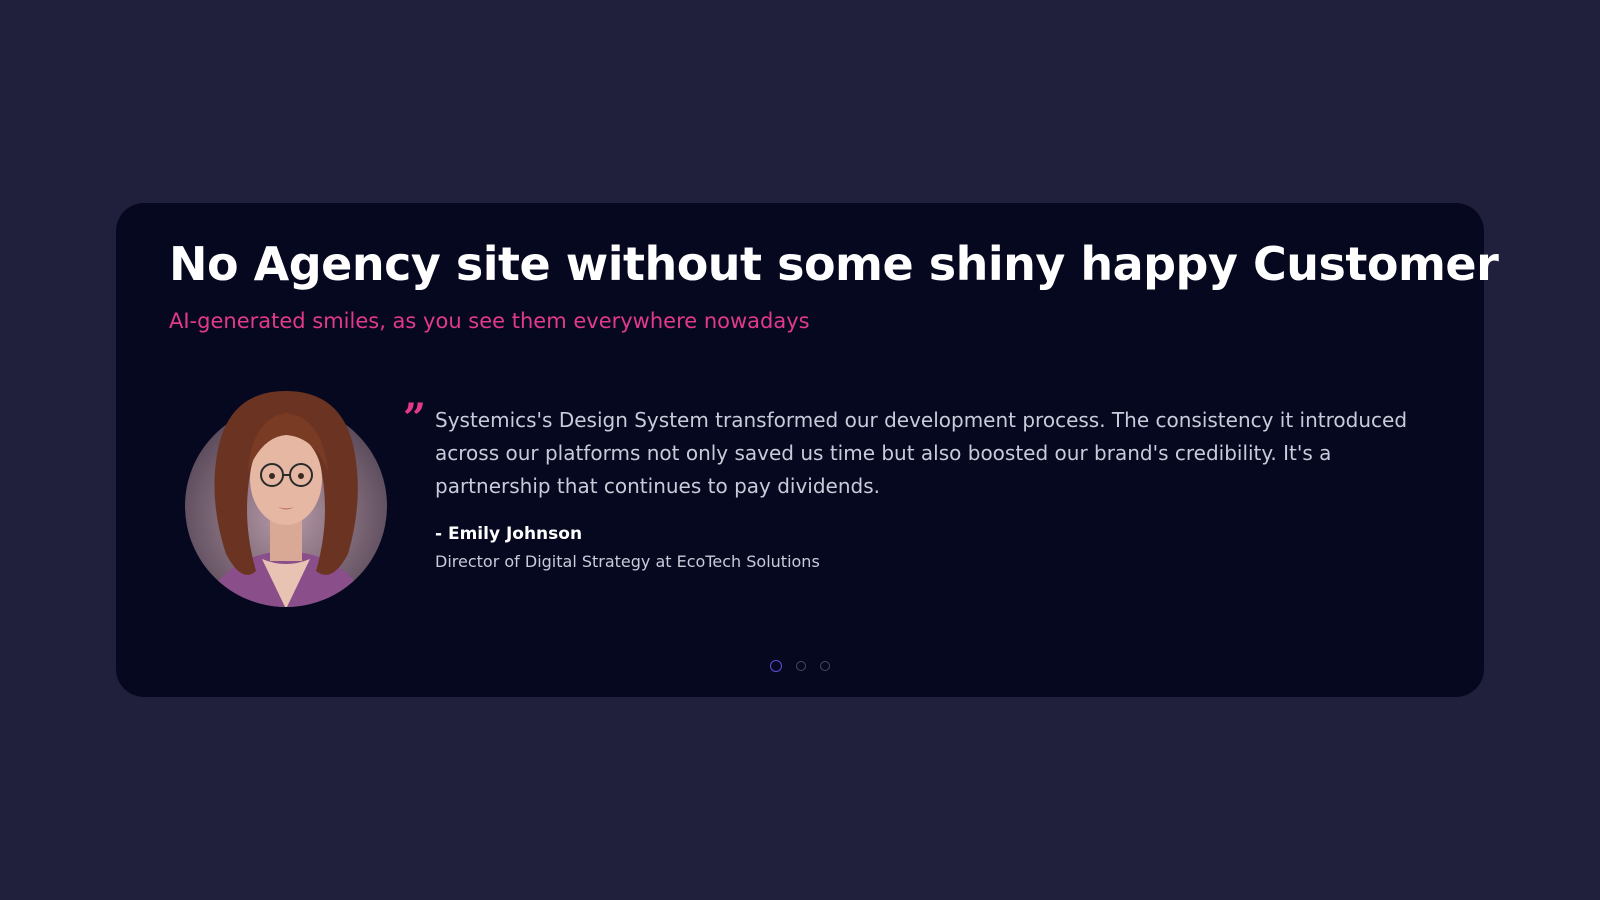 The width and height of the screenshot is (1600, 900). I want to click on author-name: - Emily Johnson, so click(509, 534).